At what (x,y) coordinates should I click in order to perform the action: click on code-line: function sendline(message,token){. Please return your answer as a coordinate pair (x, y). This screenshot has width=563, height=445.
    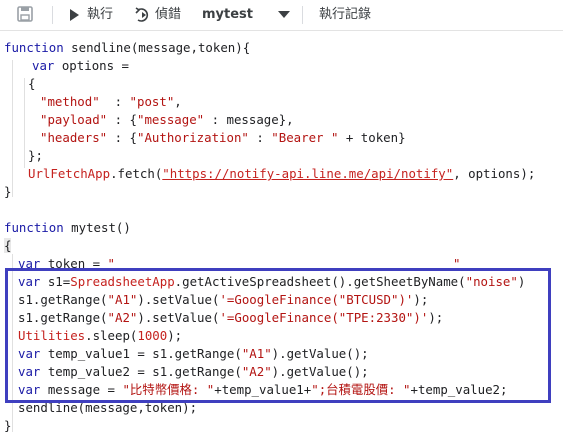
    Looking at the image, I should click on (127, 47).